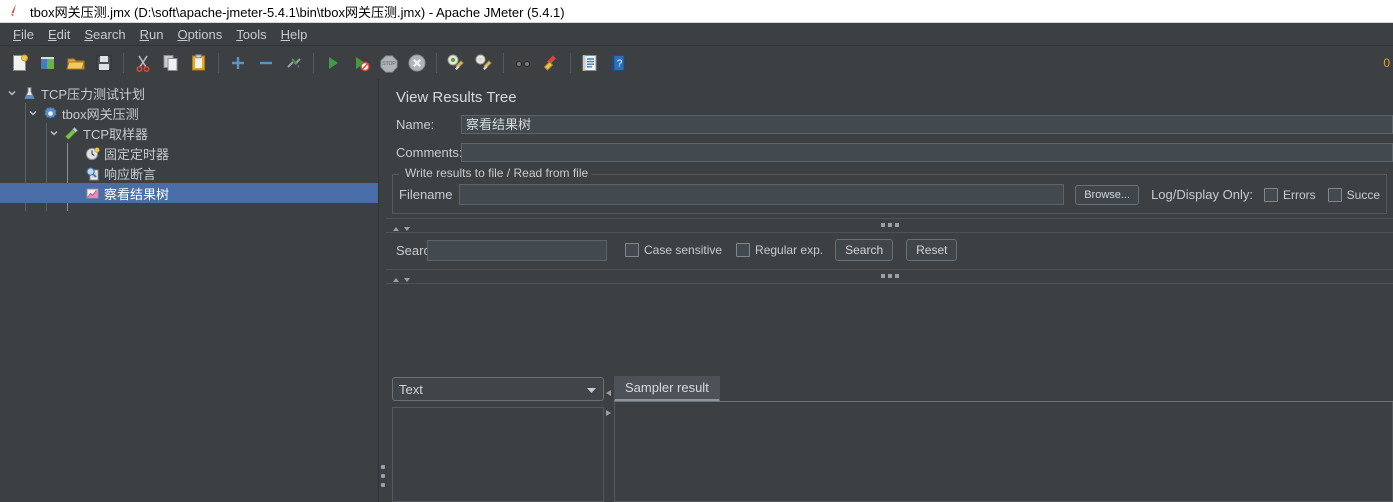 The image size is (1393, 502). I want to click on reset-button: Reset, so click(932, 250).